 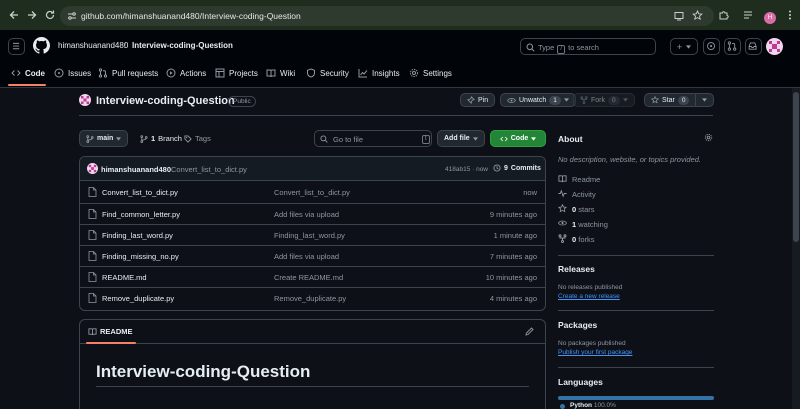 What do you see at coordinates (570, 139) in the screenshot?
I see `about-heading: About` at bounding box center [570, 139].